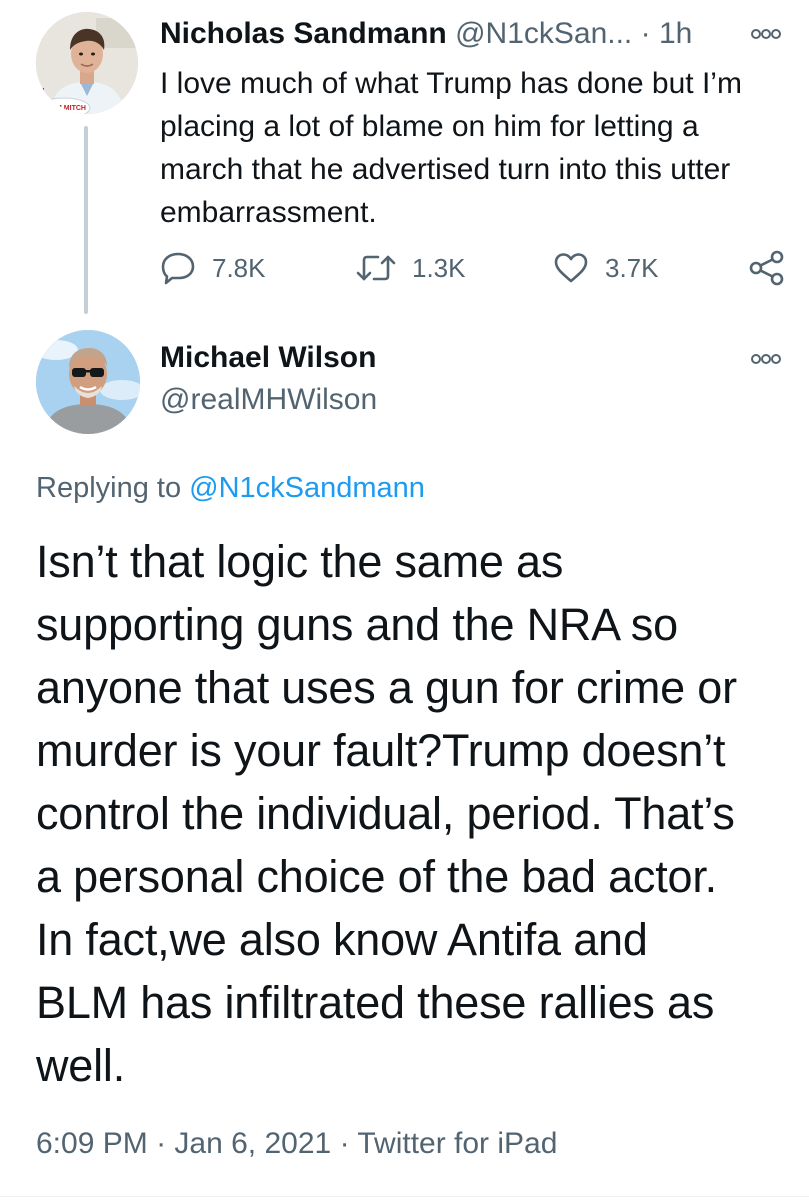 The width and height of the screenshot is (809, 1200). I want to click on reply-text-line: well., so click(81, 1065).